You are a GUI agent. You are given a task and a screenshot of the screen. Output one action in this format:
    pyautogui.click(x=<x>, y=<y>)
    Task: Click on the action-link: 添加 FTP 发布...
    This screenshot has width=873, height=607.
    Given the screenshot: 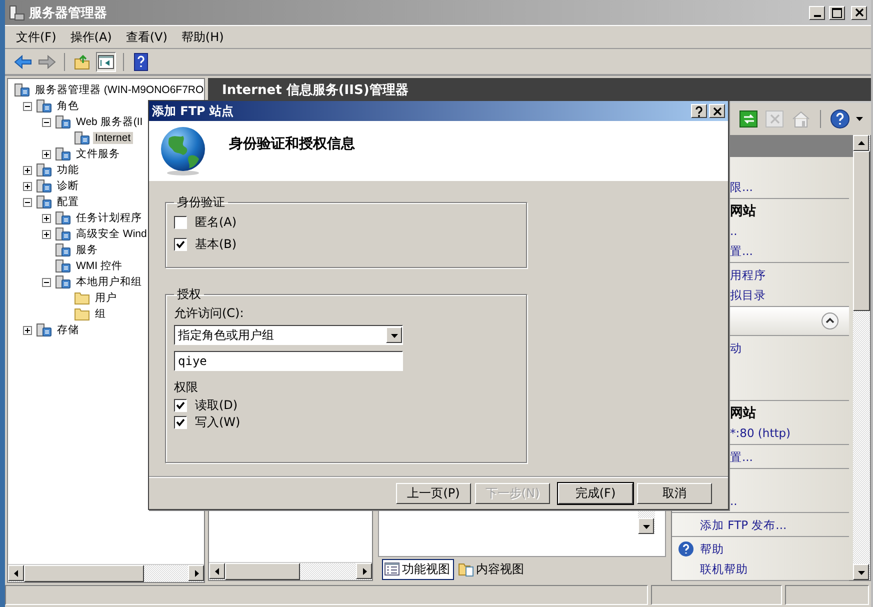 What is the action you would take?
    pyautogui.click(x=743, y=525)
    